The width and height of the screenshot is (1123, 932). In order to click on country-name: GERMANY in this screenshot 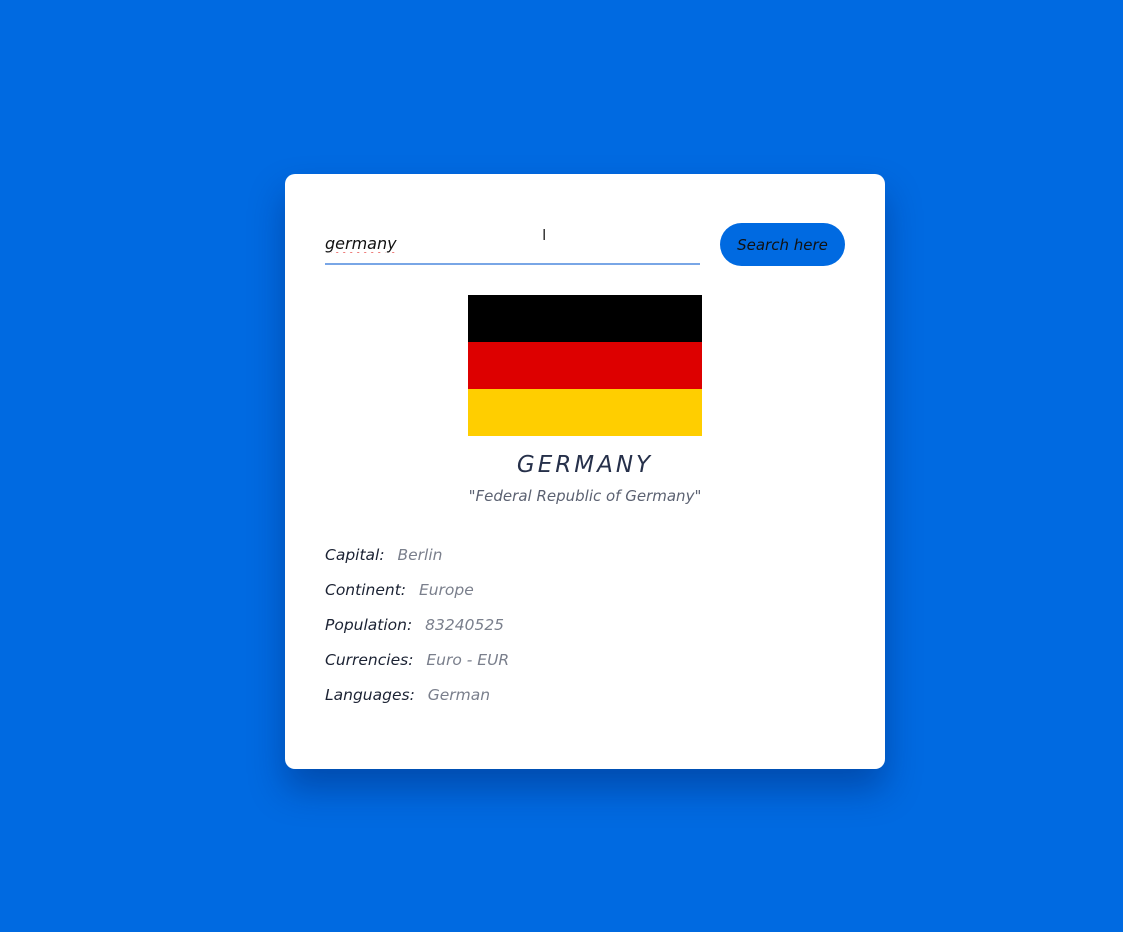, I will do `click(585, 465)`.